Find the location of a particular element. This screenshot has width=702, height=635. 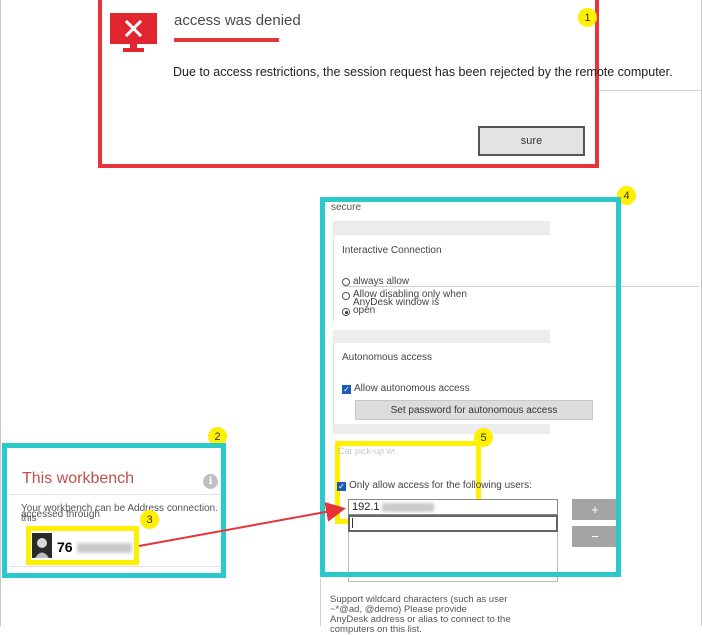

connection-arrow is located at coordinates (242, 524).